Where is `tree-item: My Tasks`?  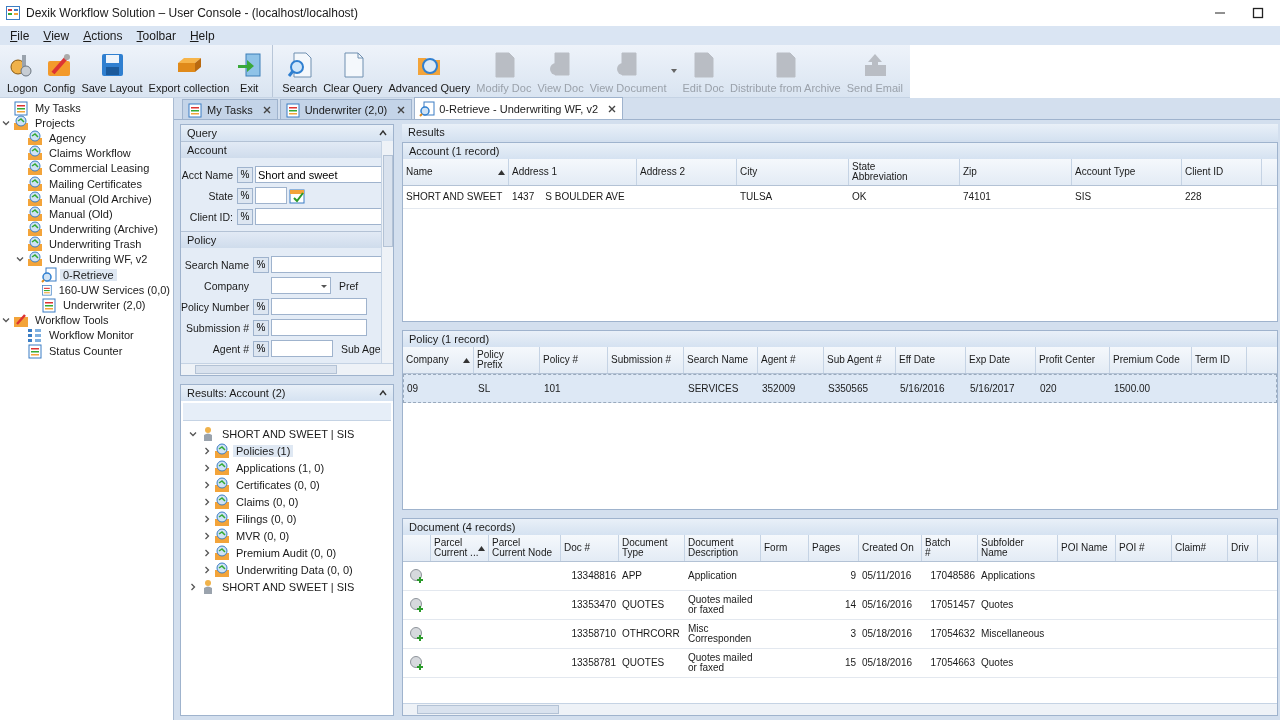 tree-item: My Tasks is located at coordinates (58, 107).